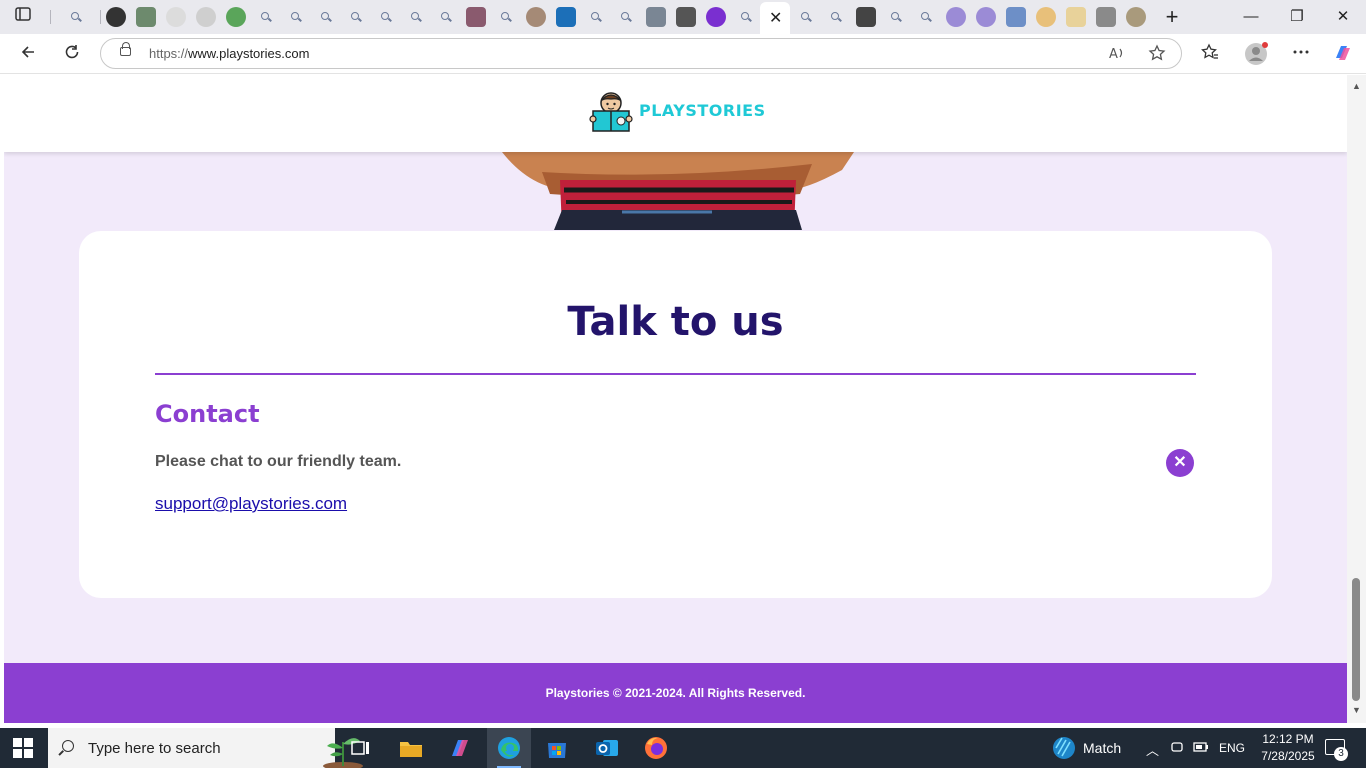 The height and width of the screenshot is (768, 1366). Describe the element at coordinates (278, 461) in the screenshot. I see `contact-description: Please chat to our friendly team.` at that location.